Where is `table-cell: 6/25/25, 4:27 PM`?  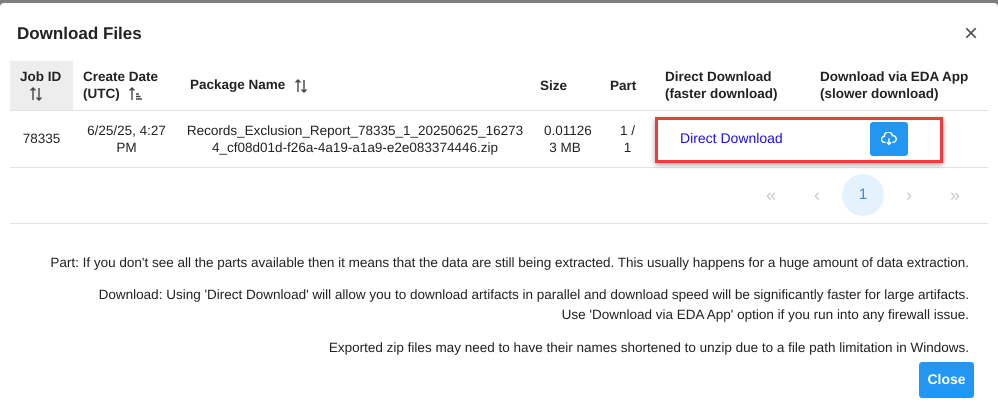
table-cell: 6/25/25, 4:27 PM is located at coordinates (126, 138).